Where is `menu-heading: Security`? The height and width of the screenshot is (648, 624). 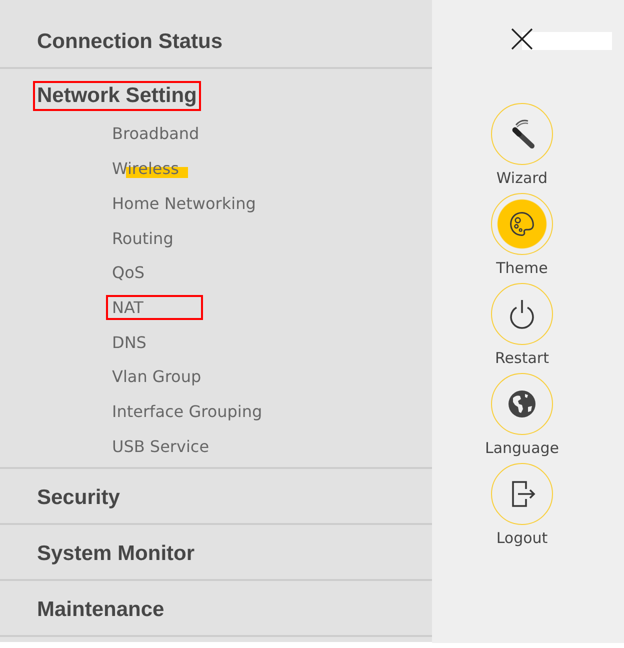
menu-heading: Security is located at coordinates (78, 497).